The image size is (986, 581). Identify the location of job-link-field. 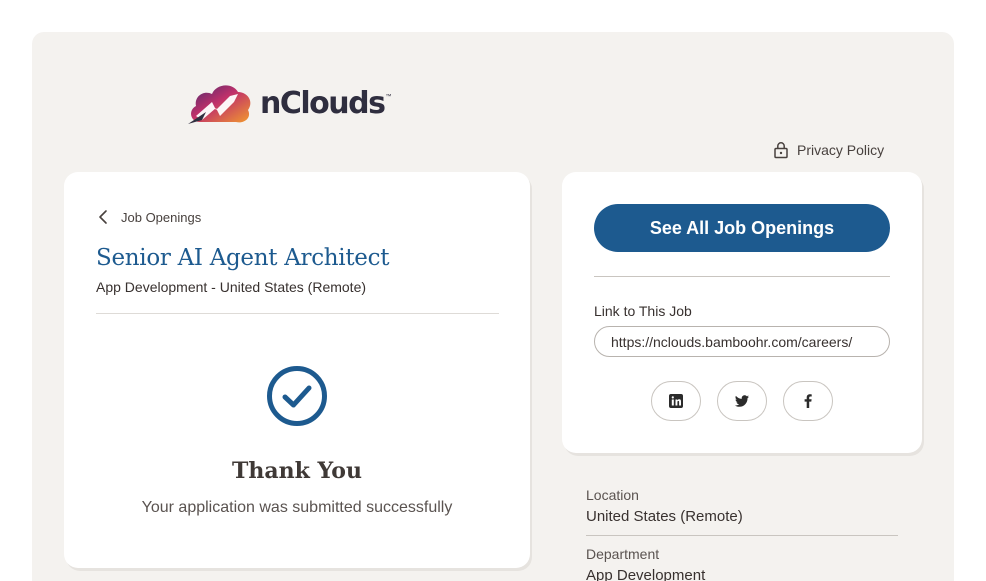
(742, 341).